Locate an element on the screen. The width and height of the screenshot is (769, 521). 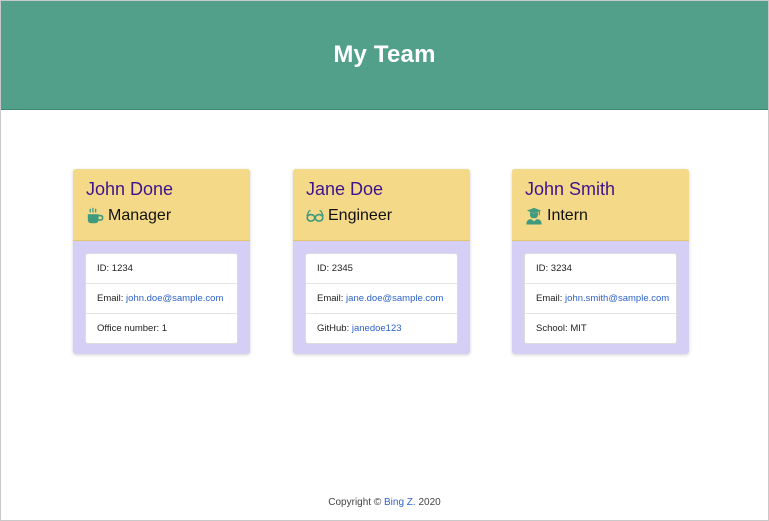
github-link: janedoe123 is located at coordinates (377, 328).